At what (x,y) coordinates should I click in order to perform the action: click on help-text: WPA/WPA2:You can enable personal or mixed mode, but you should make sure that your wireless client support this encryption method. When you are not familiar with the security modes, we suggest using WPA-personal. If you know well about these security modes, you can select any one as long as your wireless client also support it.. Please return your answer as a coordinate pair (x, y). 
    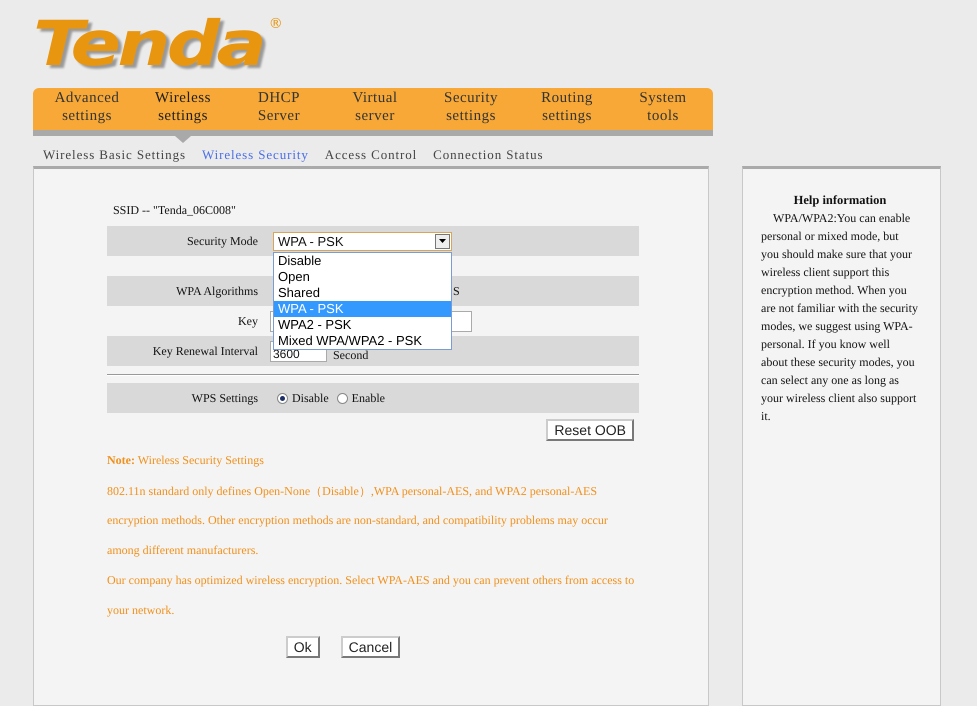
    Looking at the image, I should click on (840, 317).